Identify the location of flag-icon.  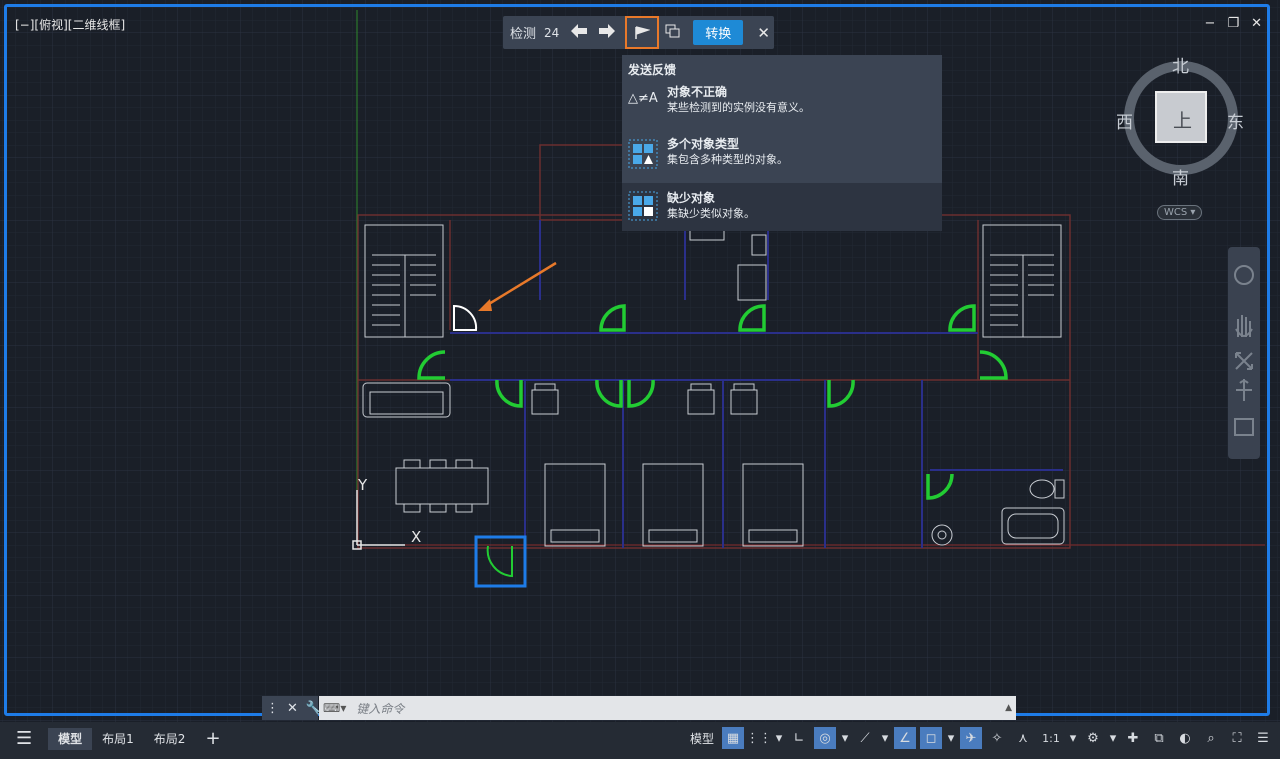
(642, 32).